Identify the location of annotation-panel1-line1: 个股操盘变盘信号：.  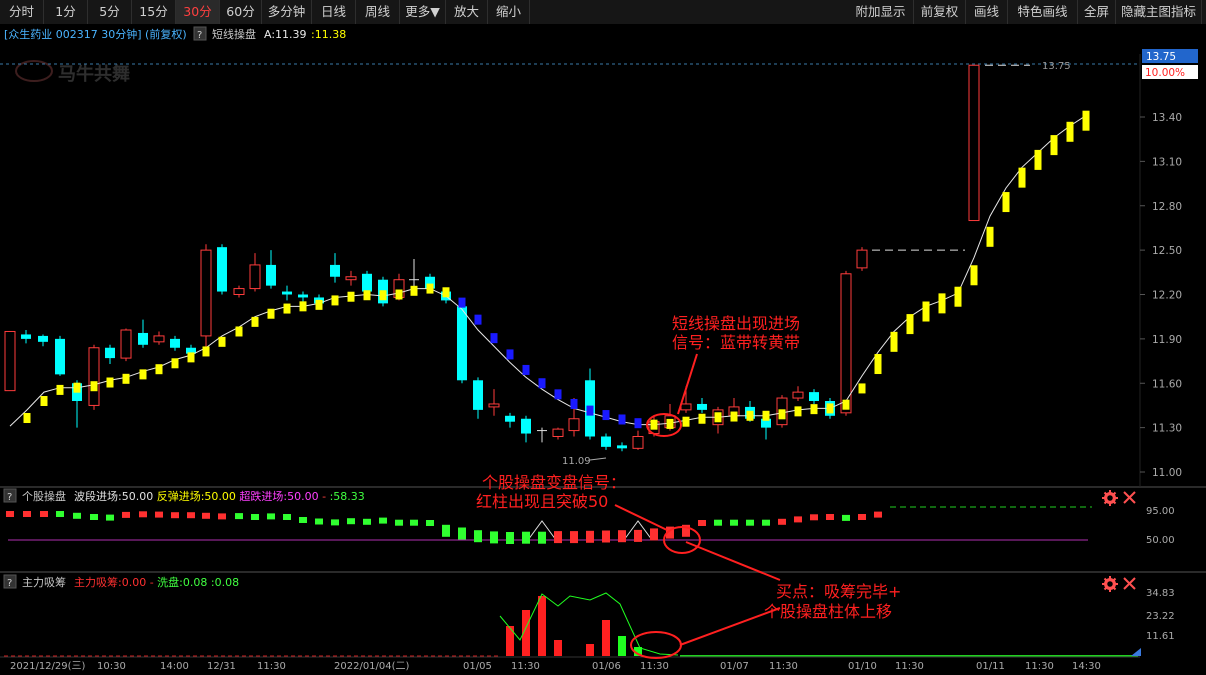
(554, 482).